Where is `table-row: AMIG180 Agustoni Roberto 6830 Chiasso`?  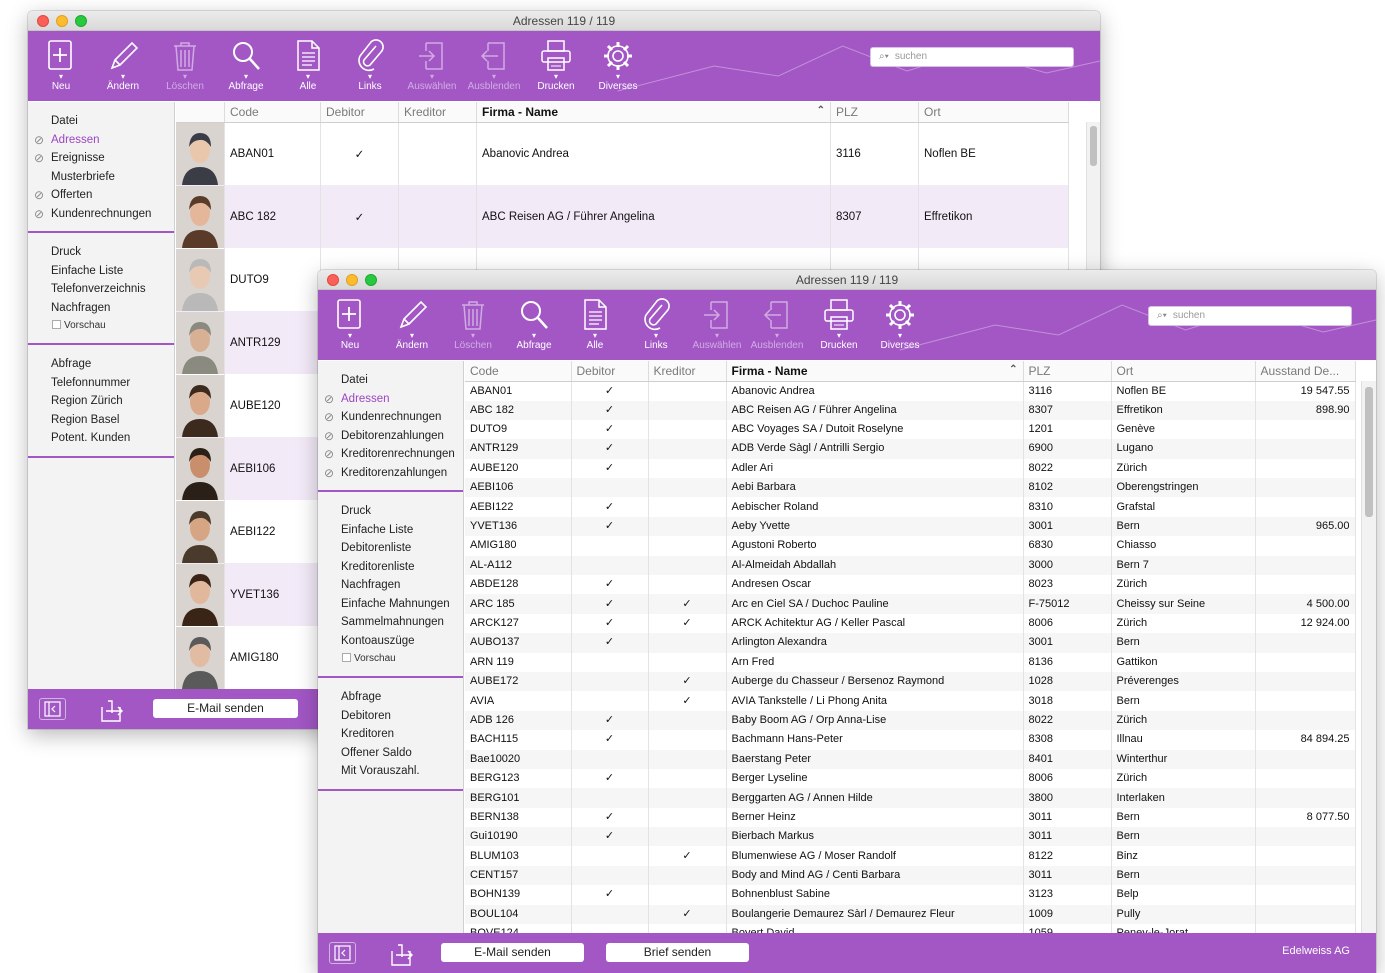 table-row: AMIG180 Agustoni Roberto 6830 Chiasso is located at coordinates (910, 546).